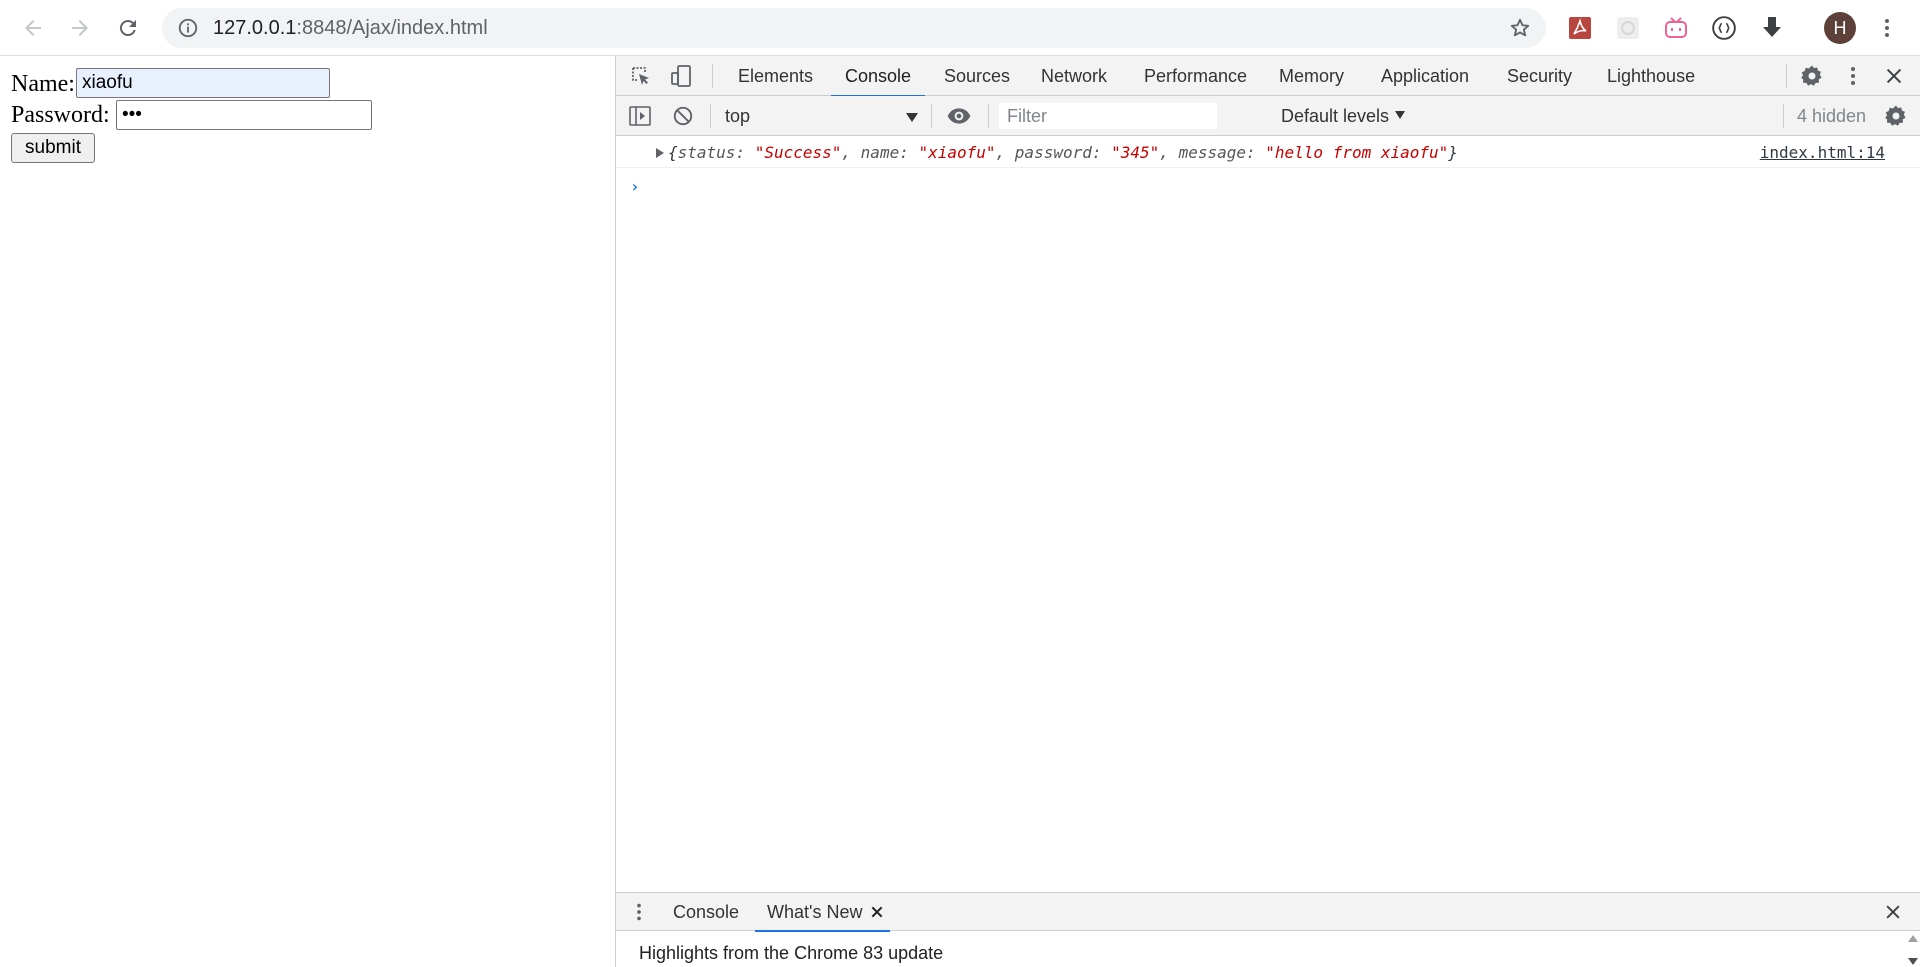  What do you see at coordinates (854, 28) in the screenshot?
I see `address-bar: 127.0.0.1:8848/Ajax/index.html` at bounding box center [854, 28].